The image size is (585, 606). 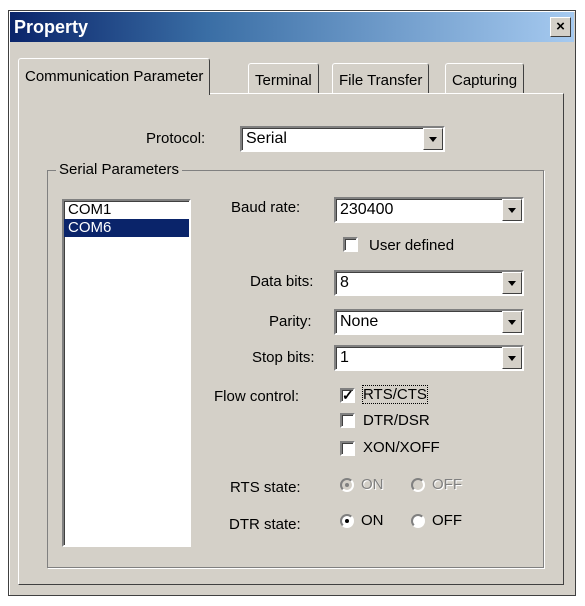 I want to click on rts-cts-checkbox: ✓, so click(x=347, y=395).